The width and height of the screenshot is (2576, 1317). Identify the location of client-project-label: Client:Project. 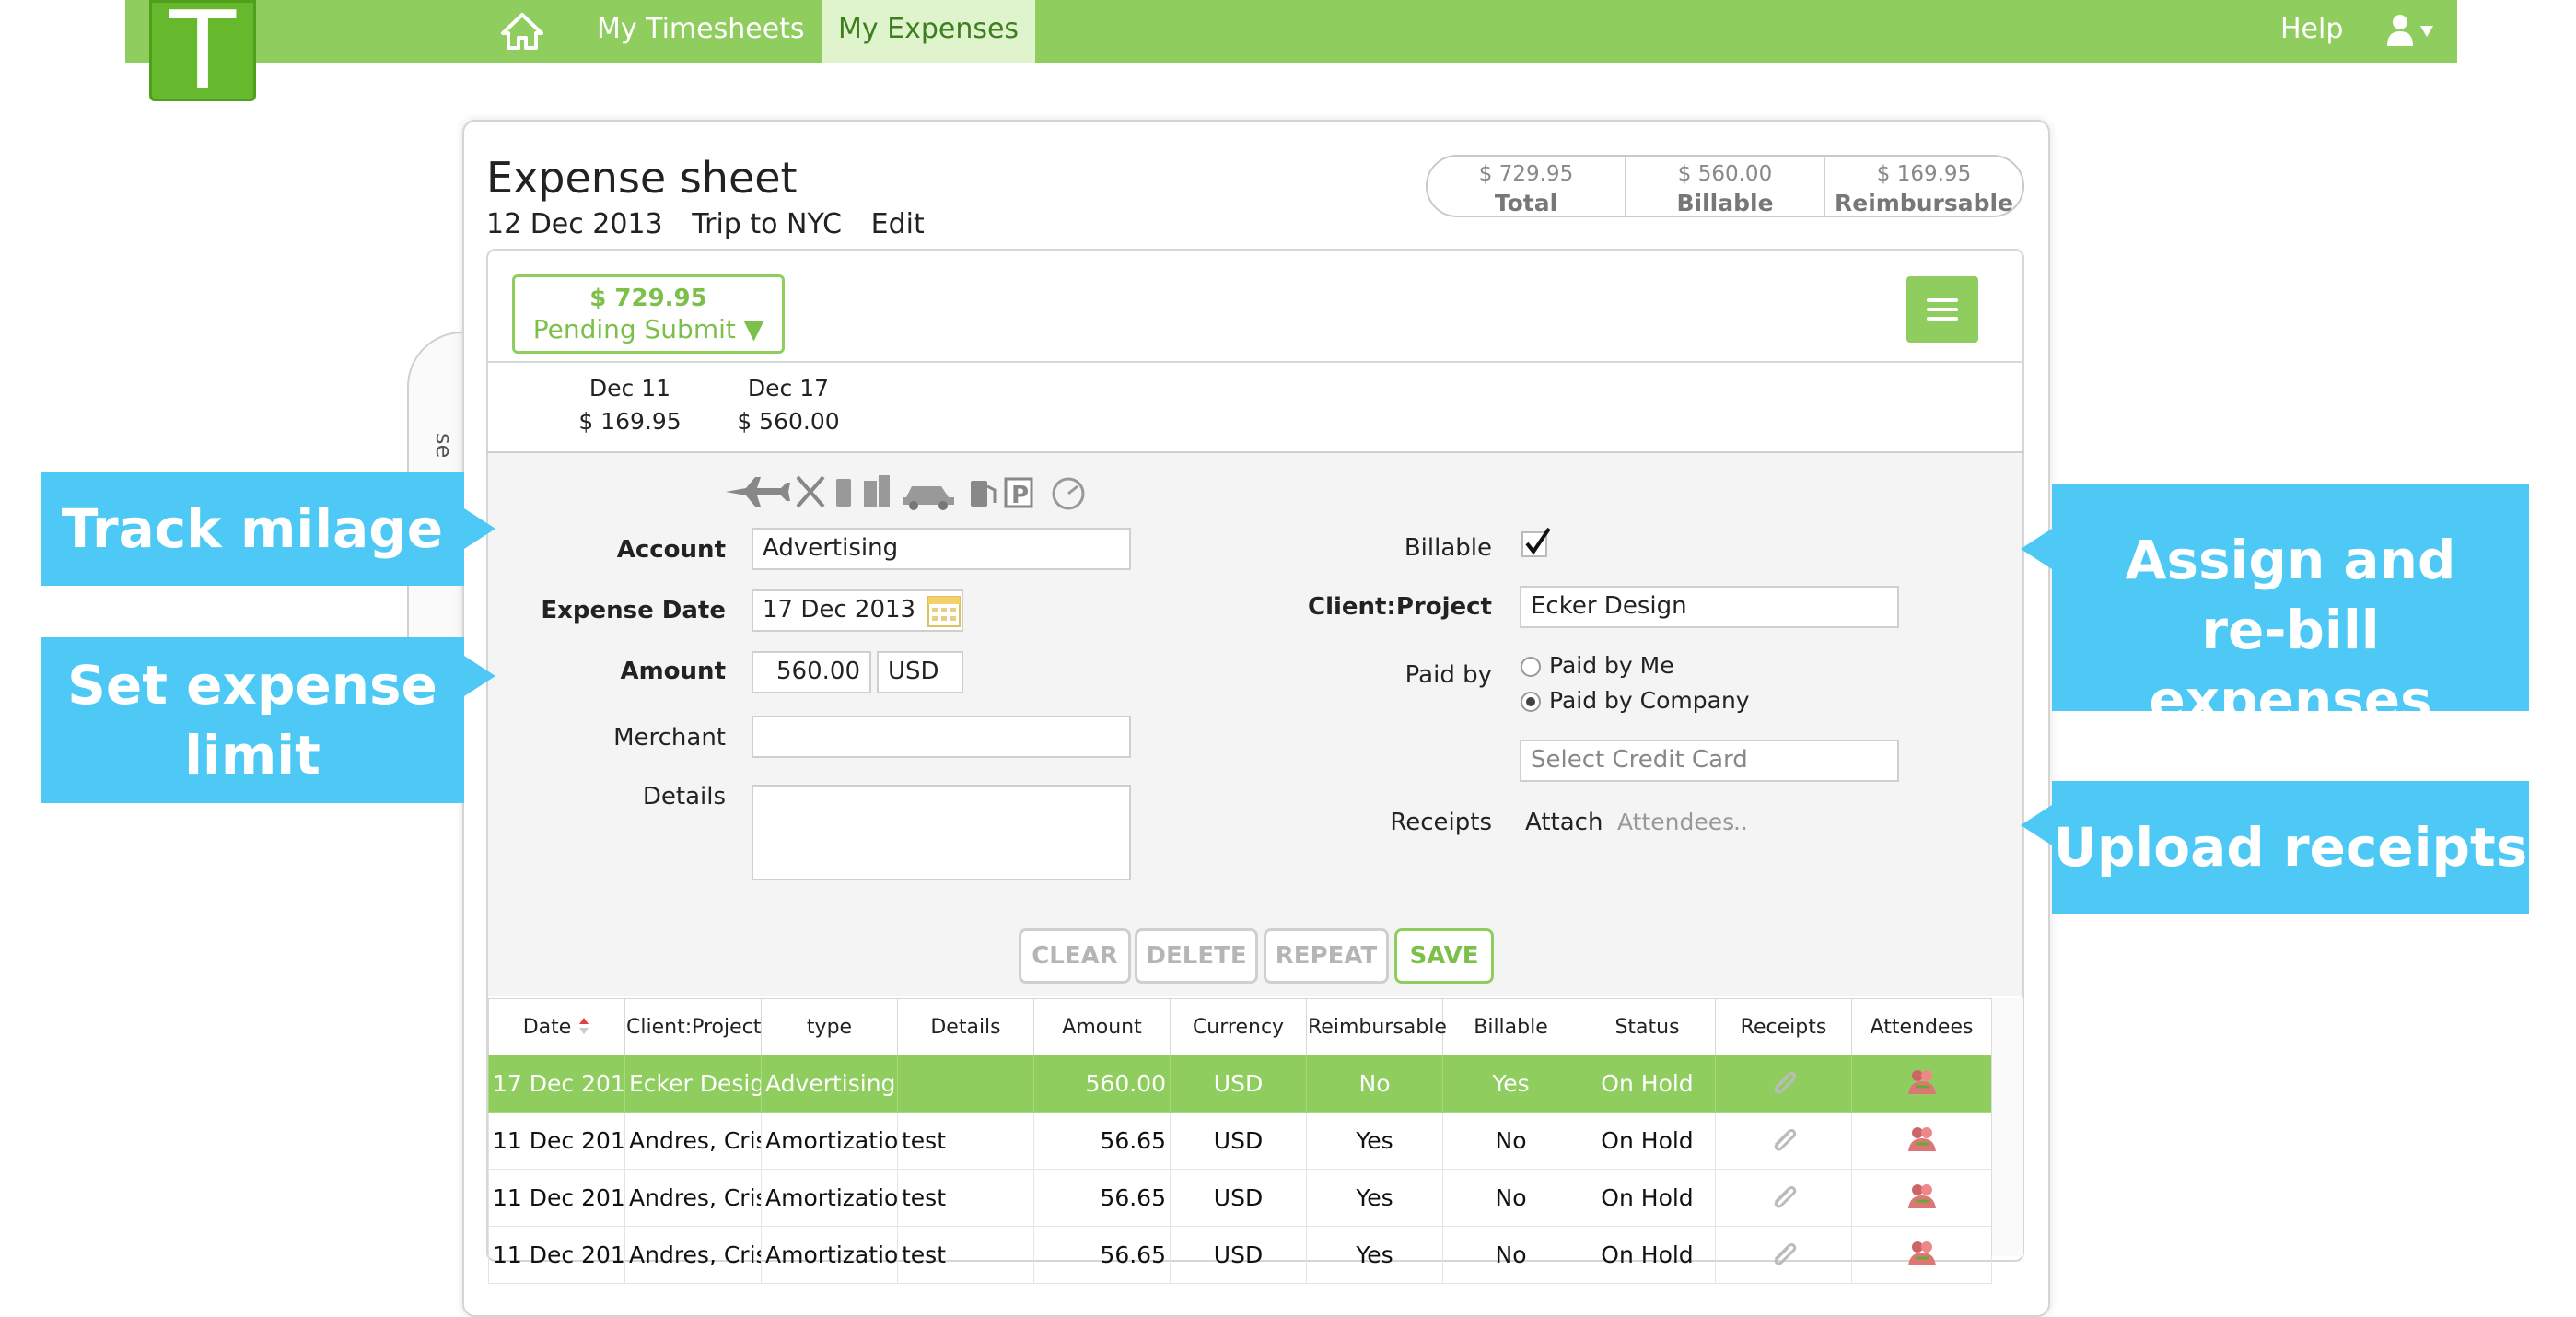
(1399, 607).